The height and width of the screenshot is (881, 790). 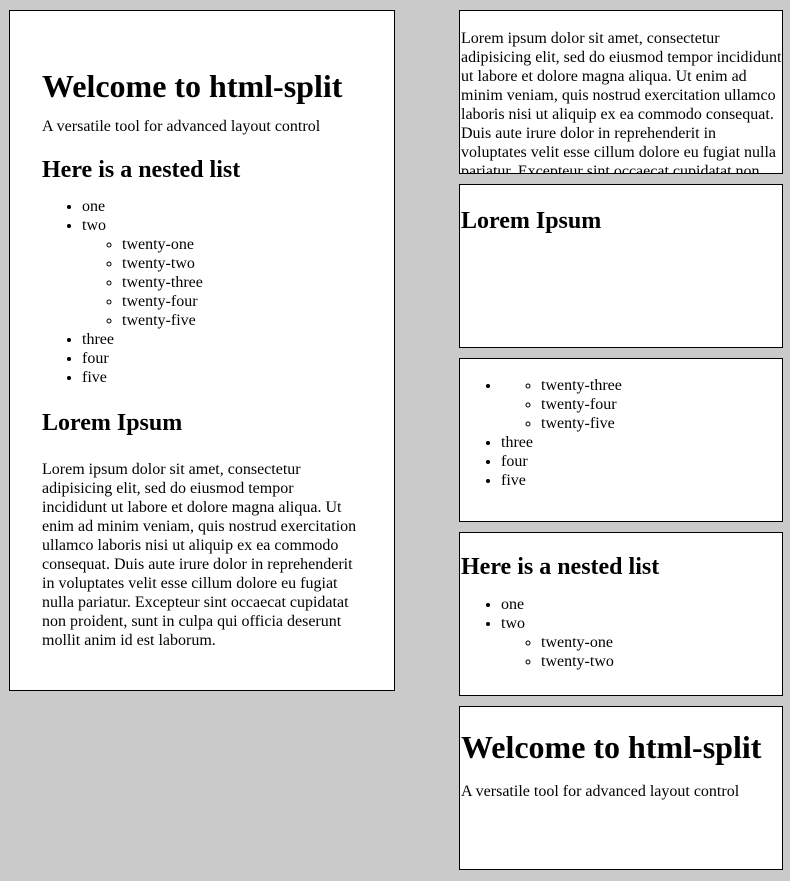 I want to click on nested-list: one two twenty-one twenty-two, so click(x=621, y=633).